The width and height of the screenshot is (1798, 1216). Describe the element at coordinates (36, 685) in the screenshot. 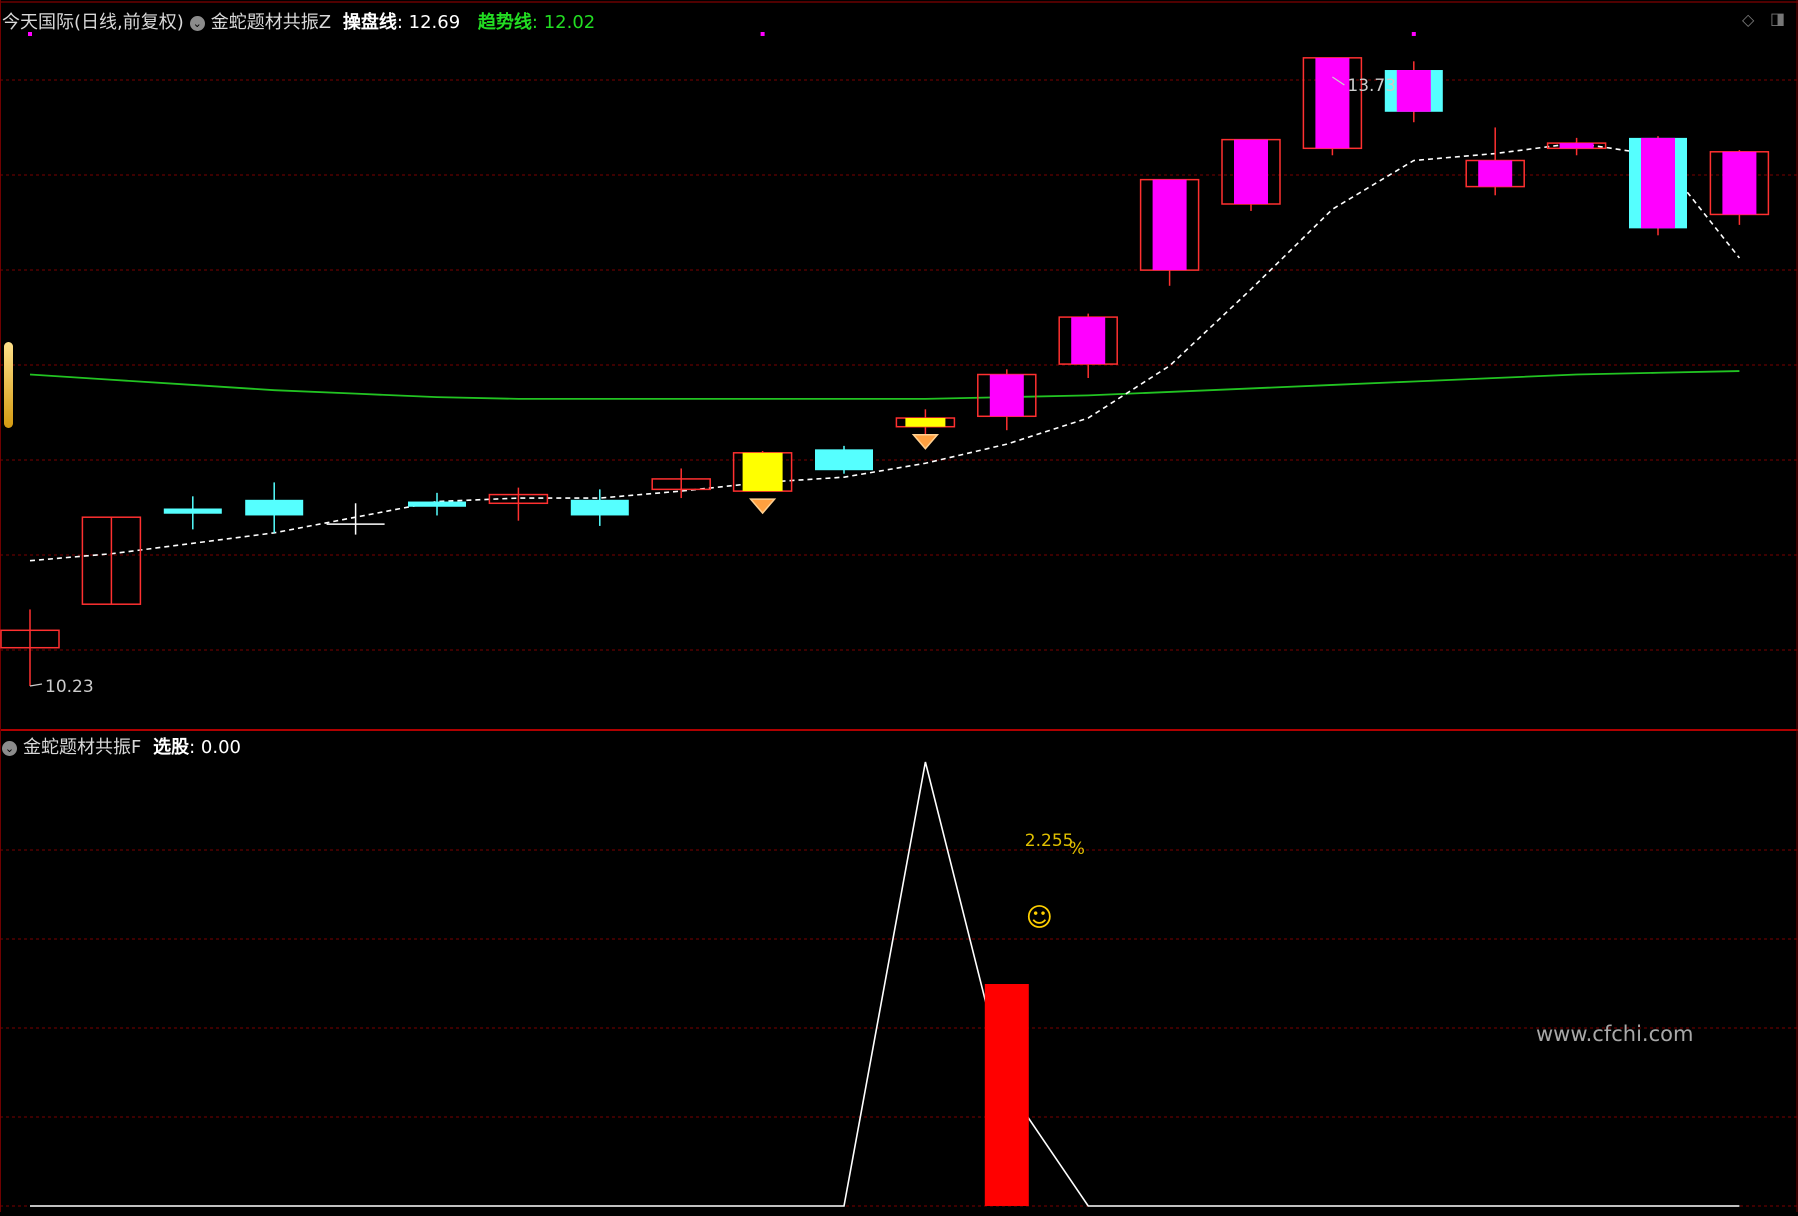

I see `price-marker-arrow` at that location.